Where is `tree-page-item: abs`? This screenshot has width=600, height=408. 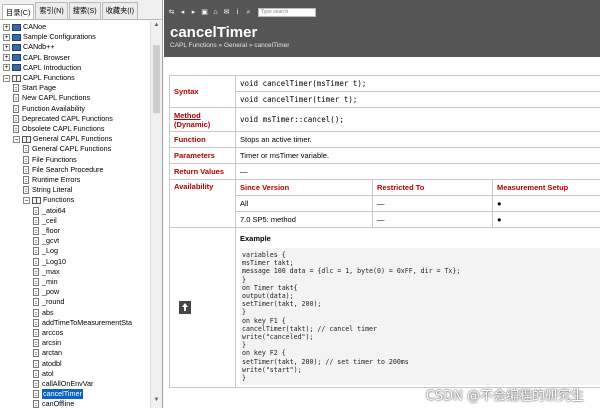
tree-page-item: abs is located at coordinates (43, 313).